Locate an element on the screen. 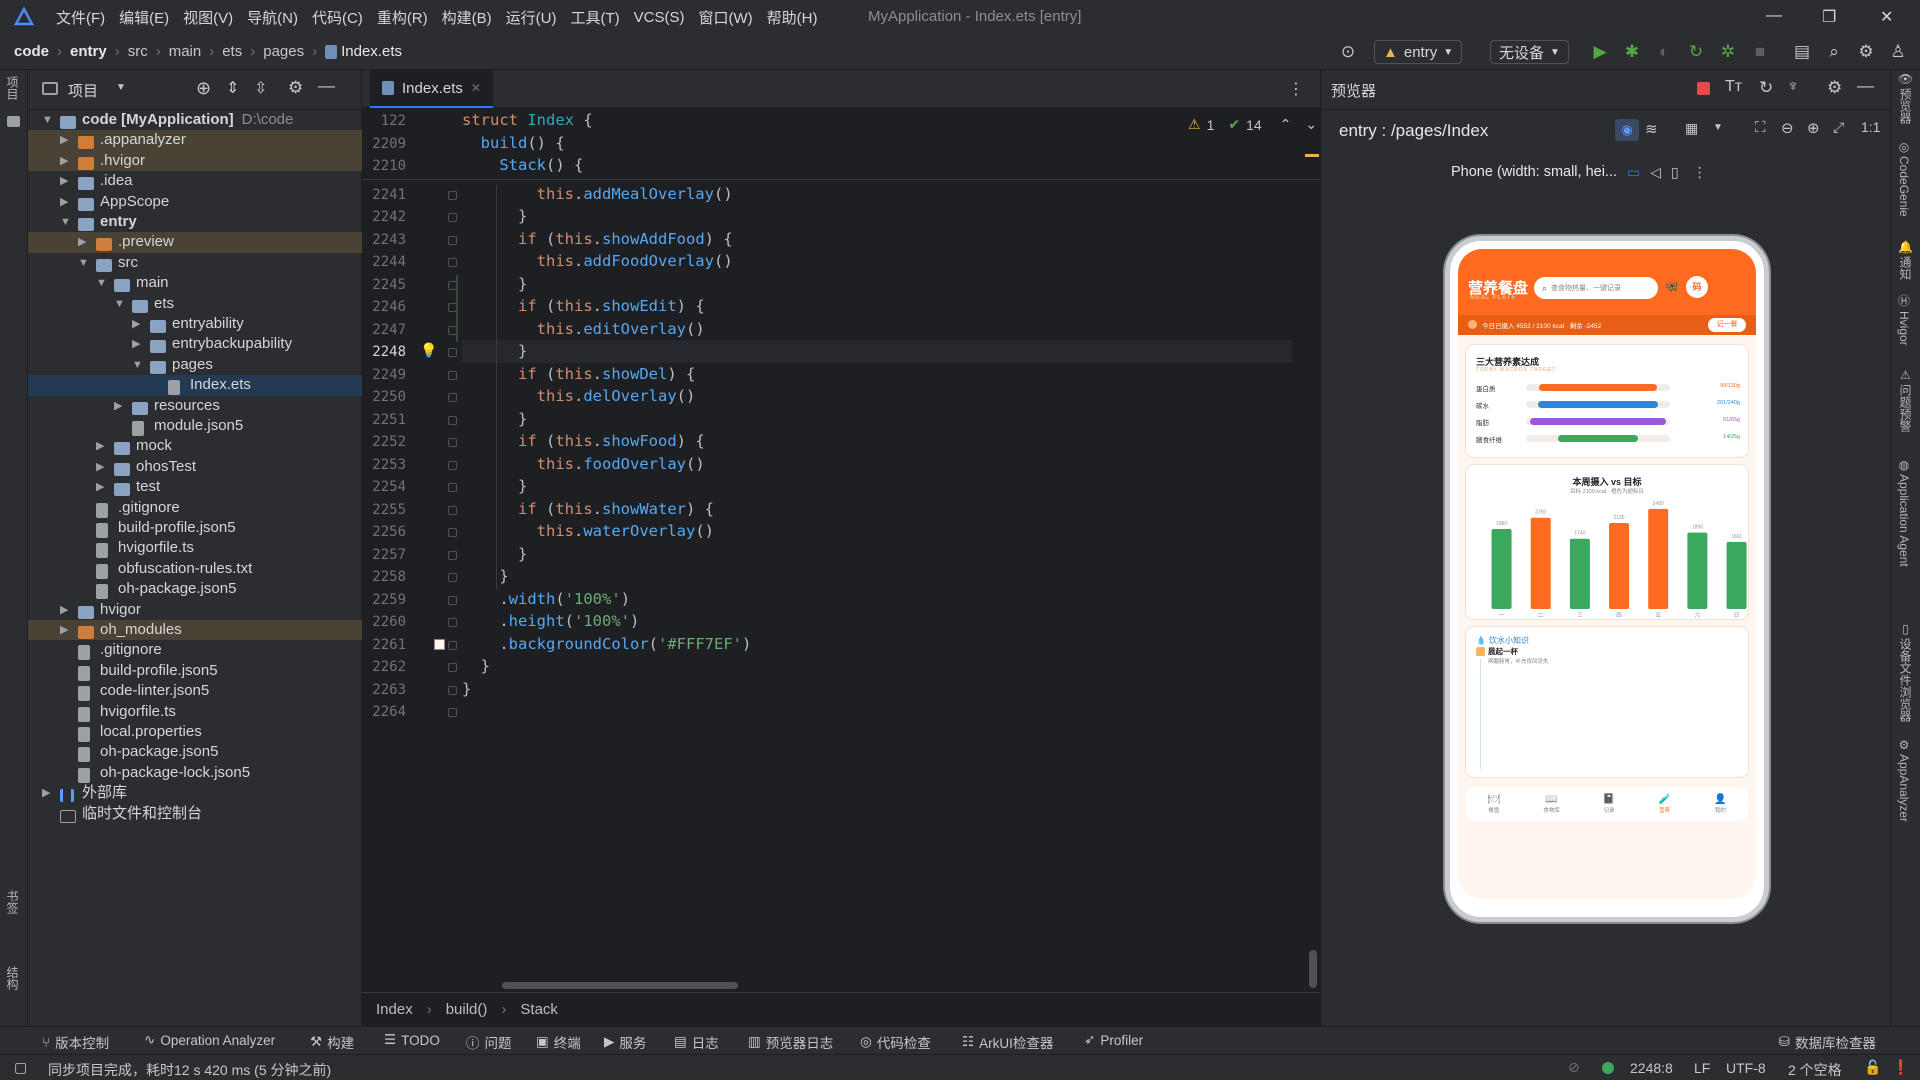 The height and width of the screenshot is (1080, 1920). next-highlight-icon: ⌄ is located at coordinates (1311, 124).